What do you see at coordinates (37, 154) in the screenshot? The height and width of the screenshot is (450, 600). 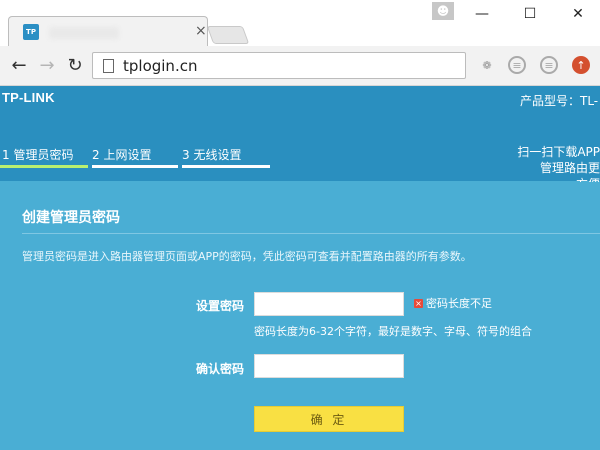 I see `step-admin-password: 1 管理员密码` at bounding box center [37, 154].